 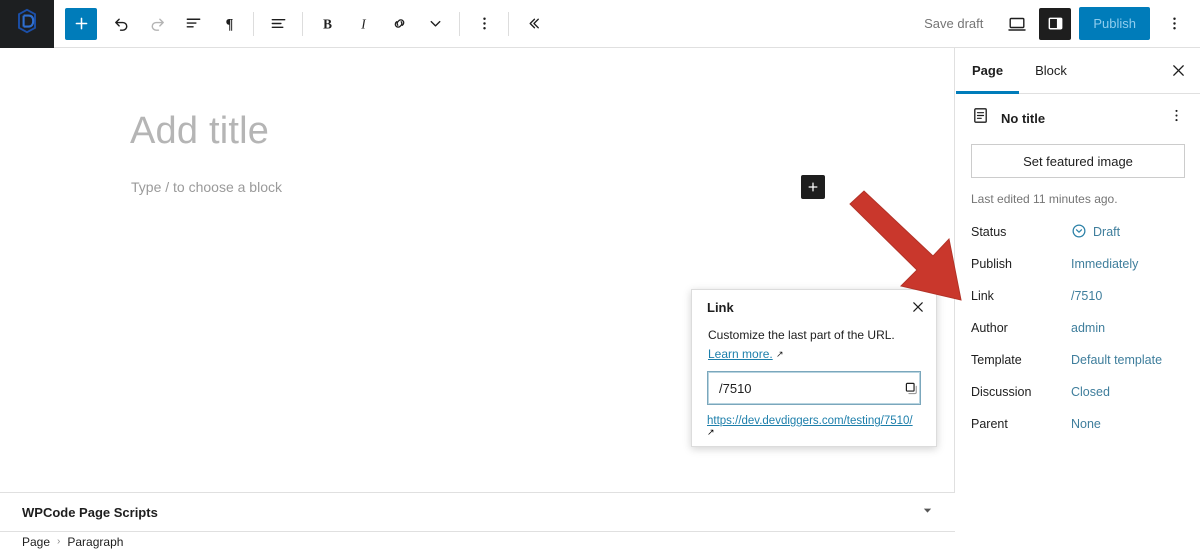 What do you see at coordinates (988, 71) in the screenshot?
I see `tab-page: Page` at bounding box center [988, 71].